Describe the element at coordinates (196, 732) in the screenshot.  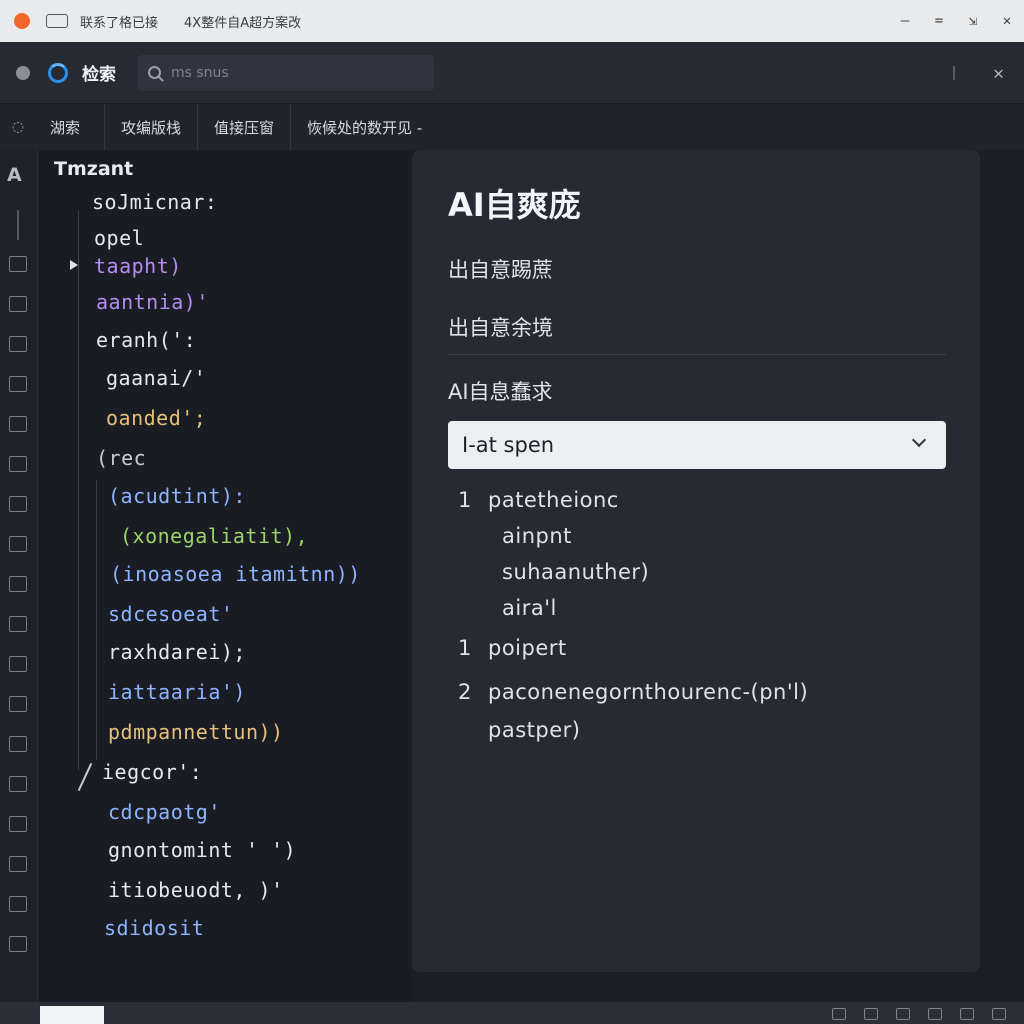
I see `code-line: pdmpannettun))` at that location.